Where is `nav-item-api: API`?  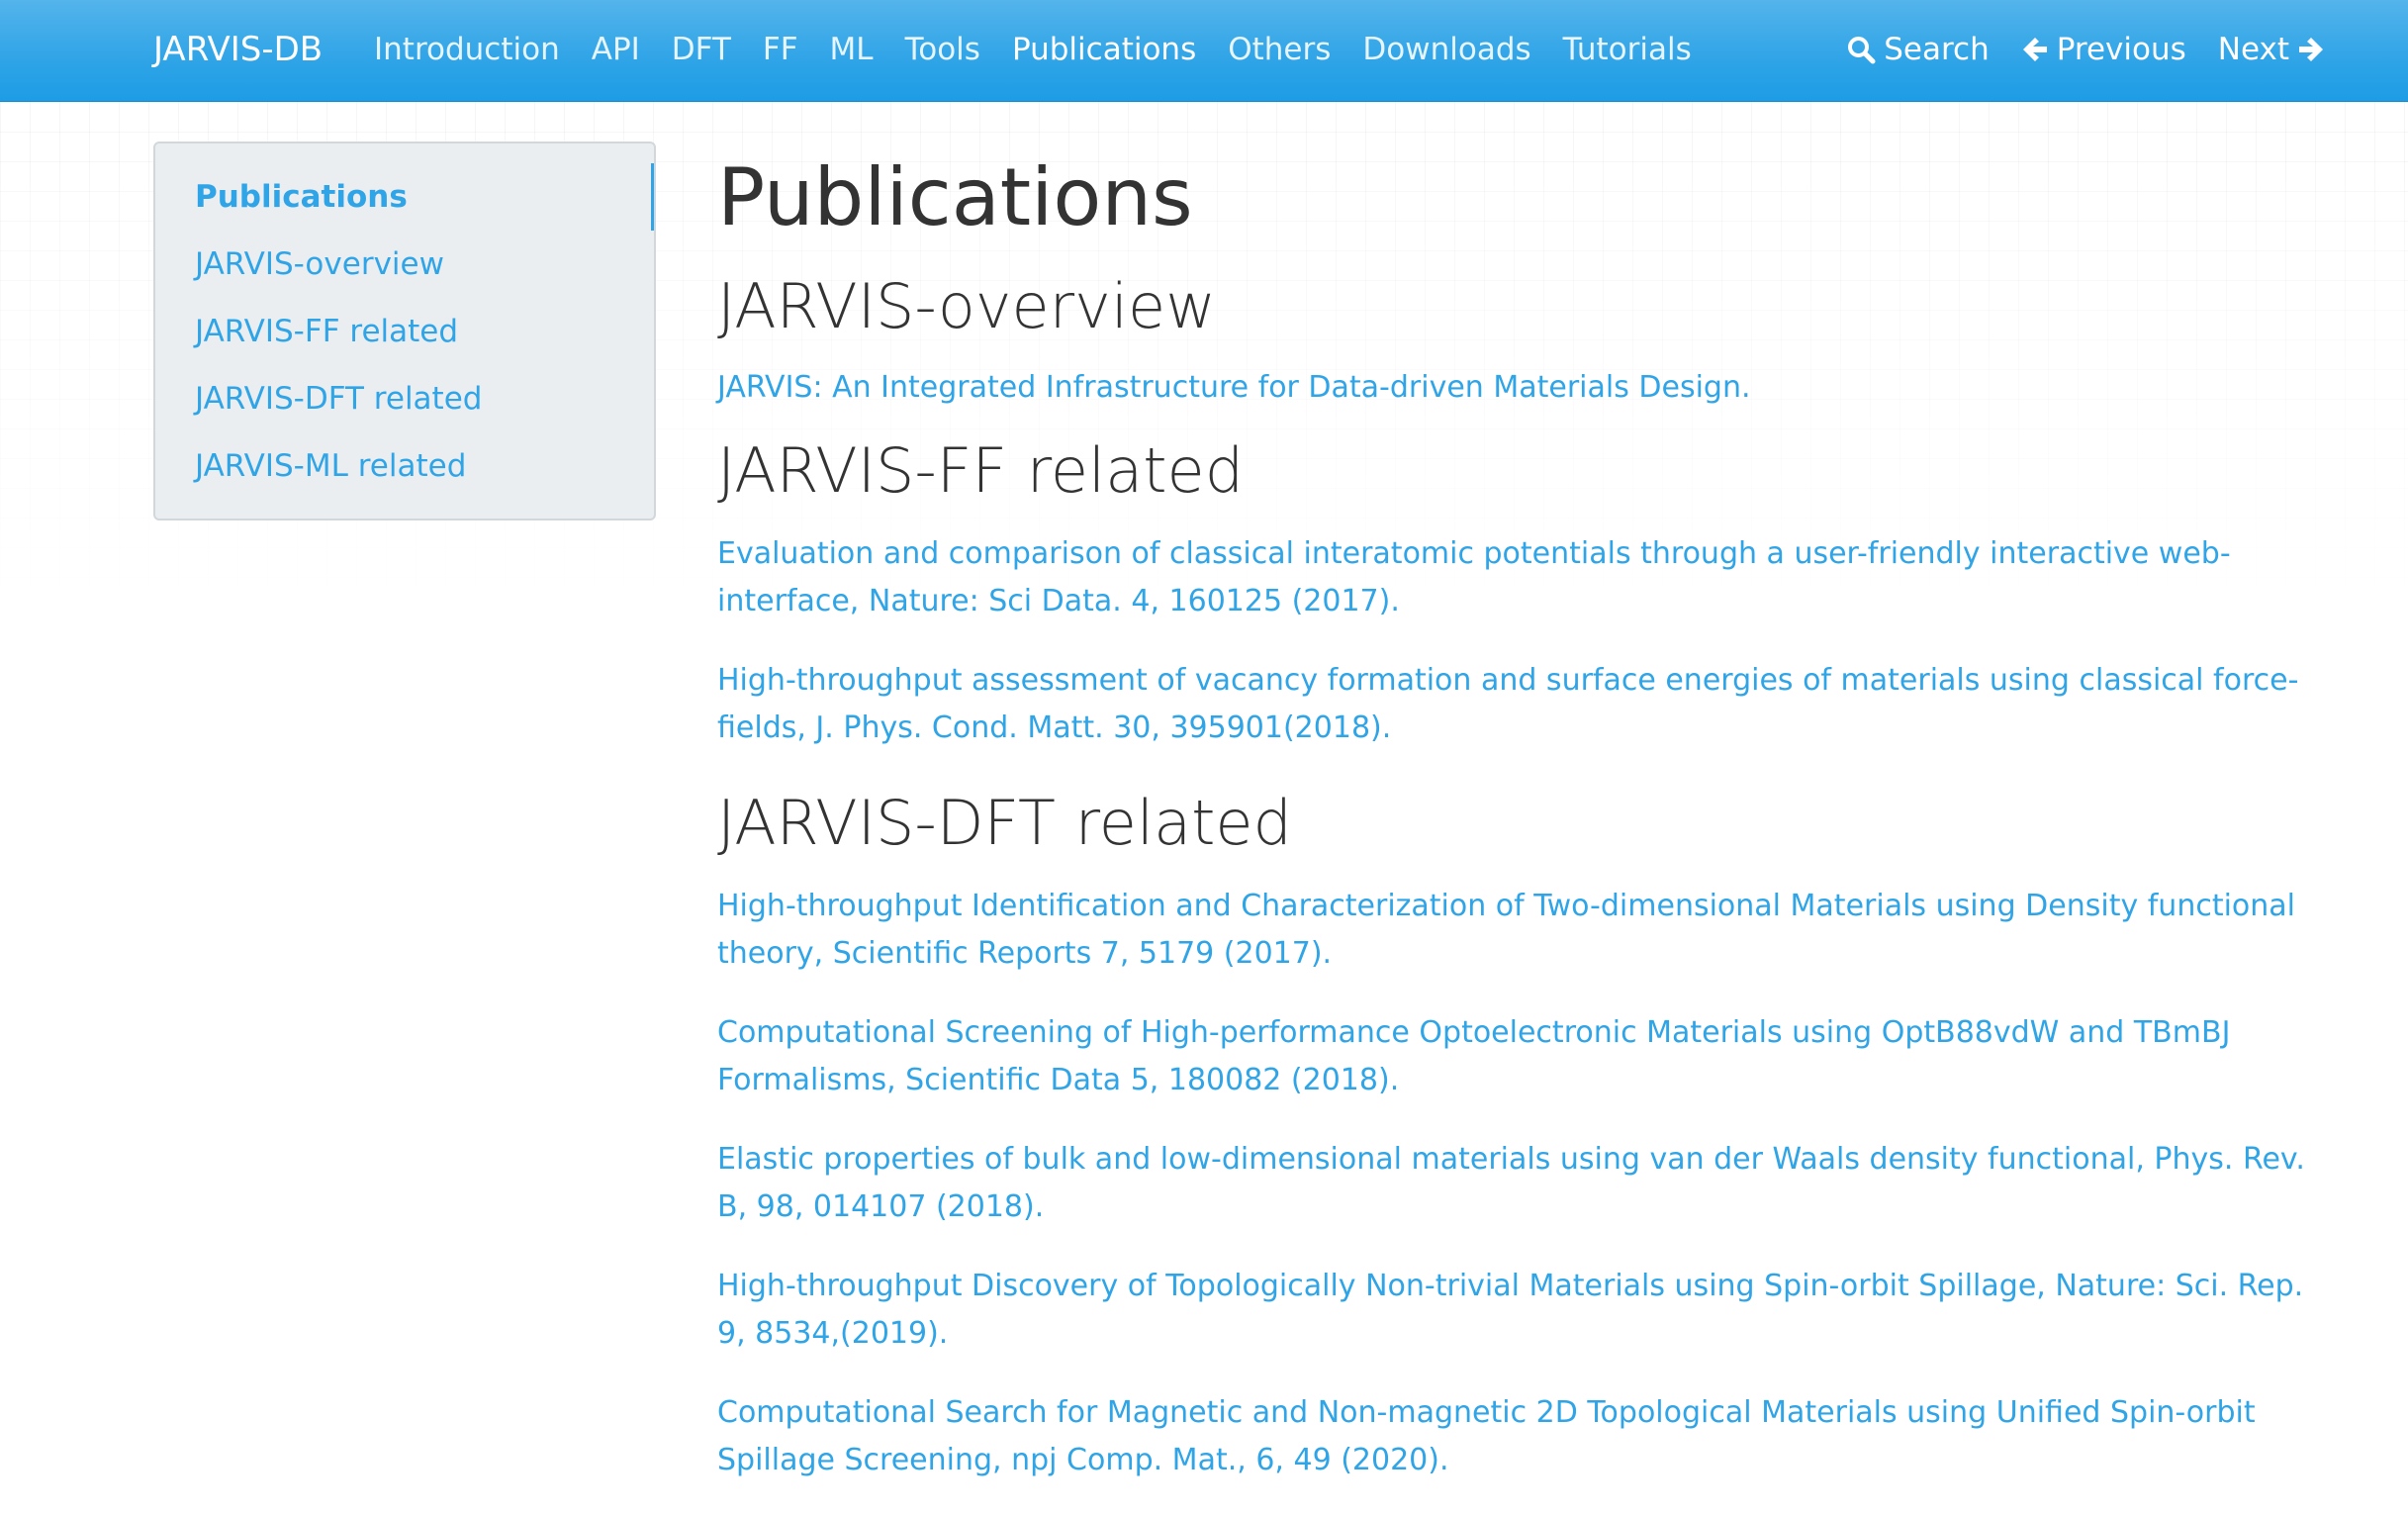
nav-item-api: API is located at coordinates (616, 49).